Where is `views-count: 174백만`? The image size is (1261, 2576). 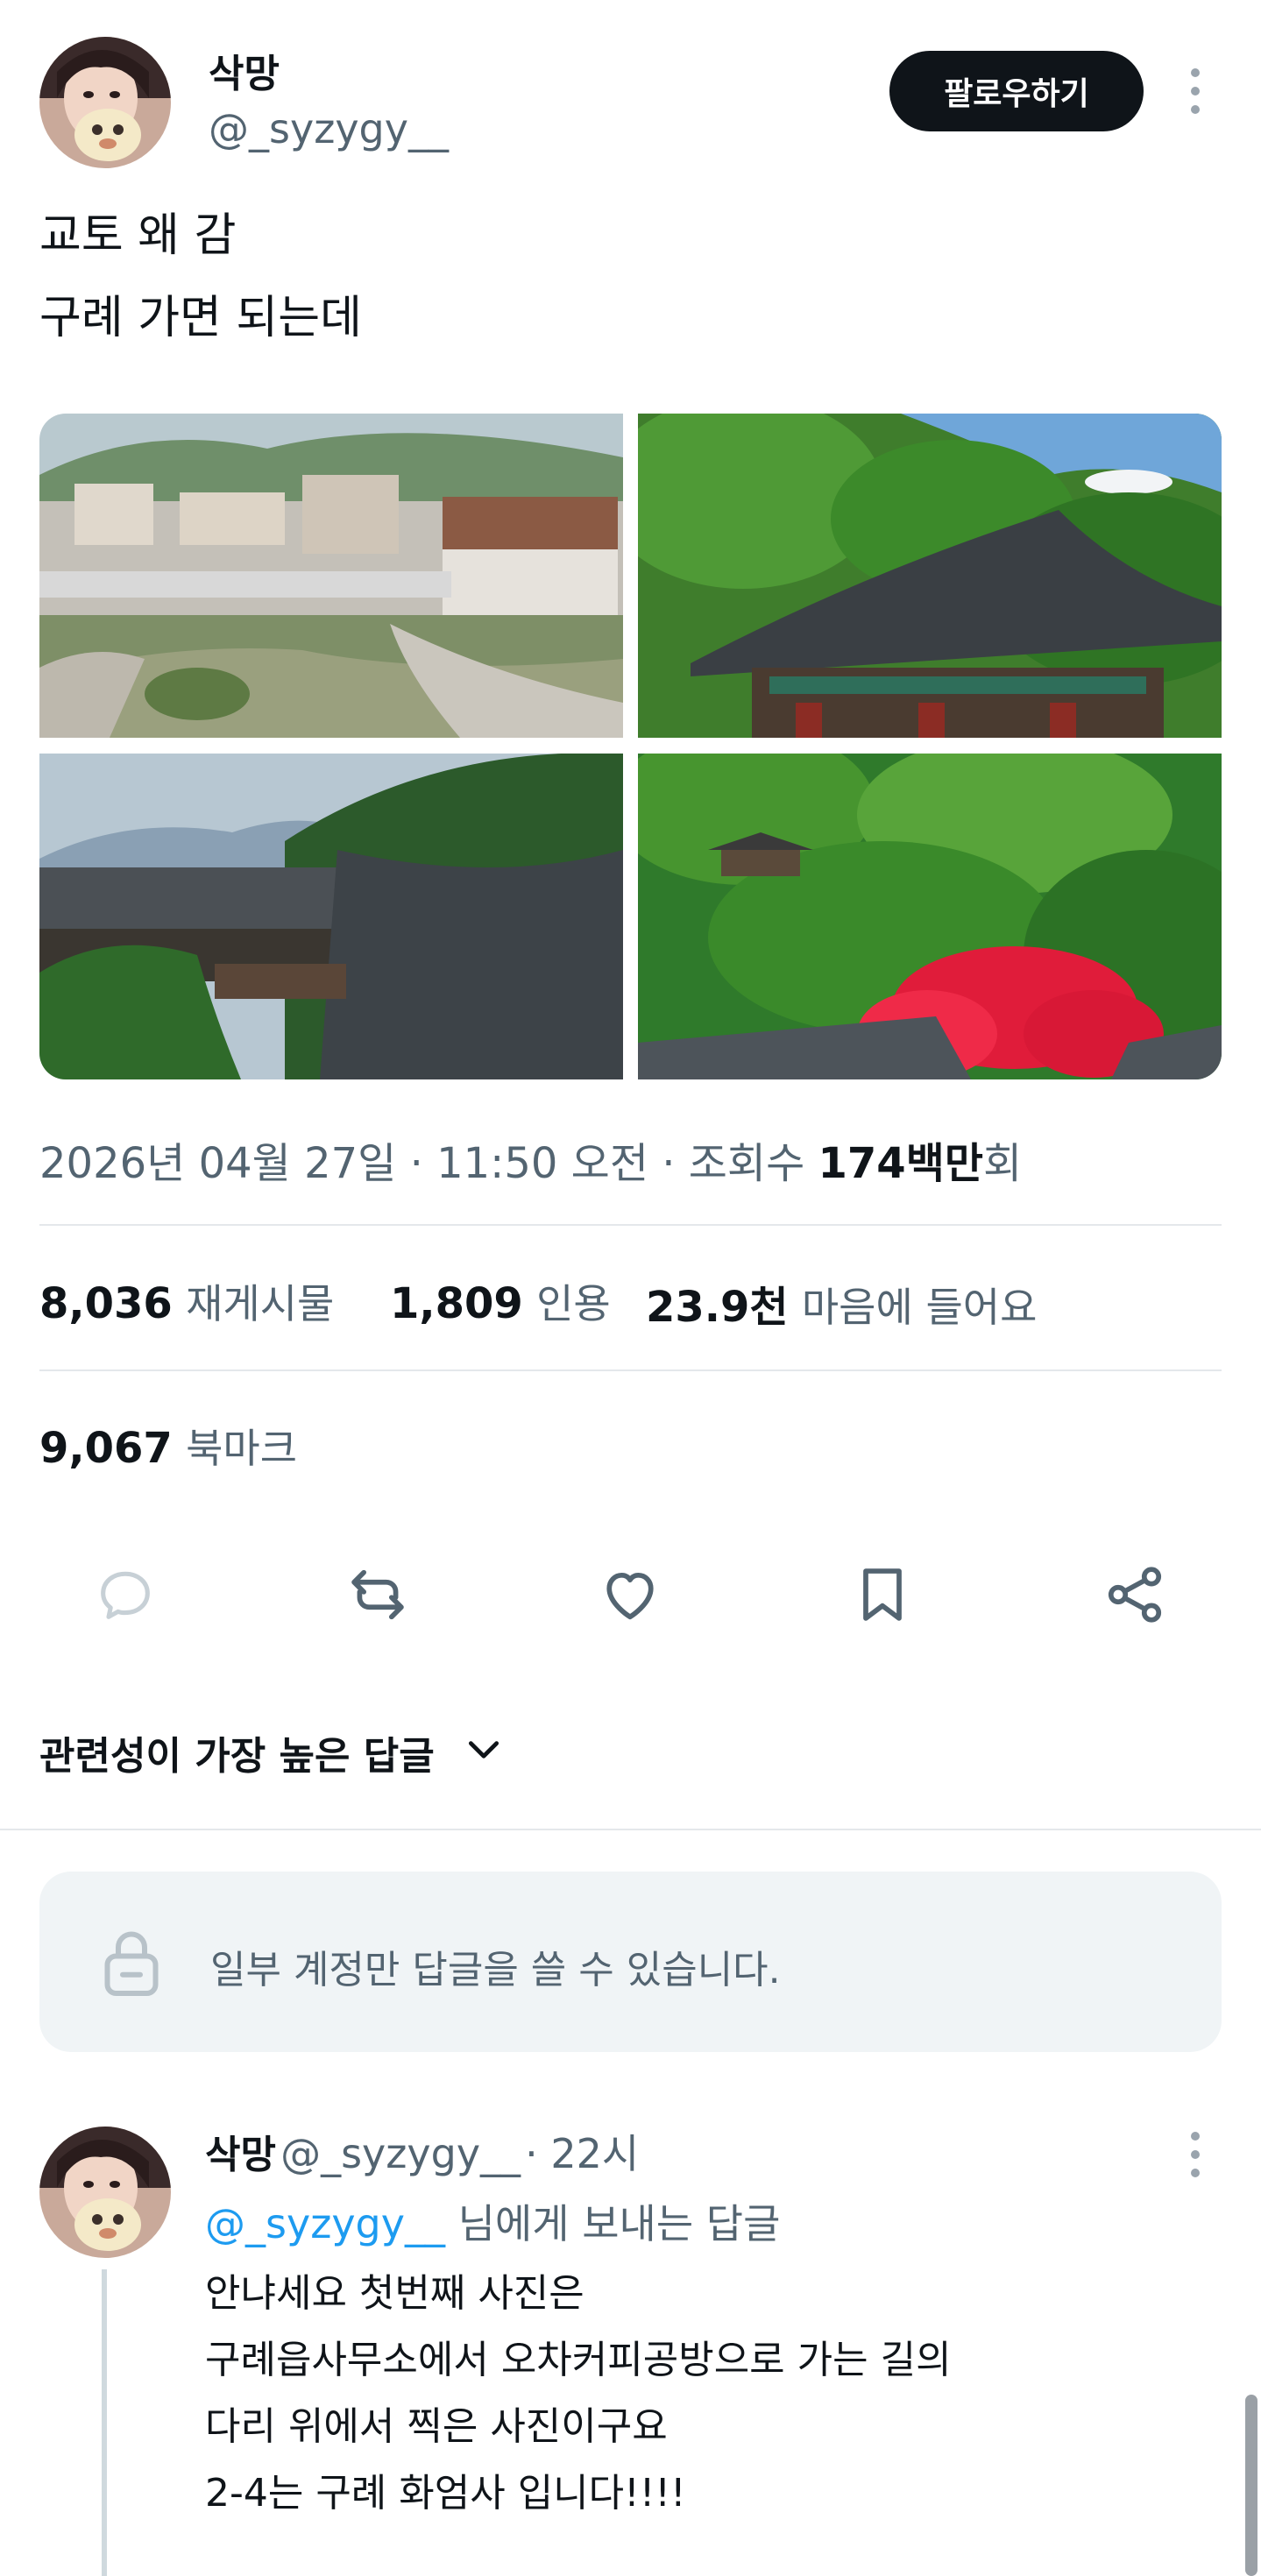 views-count: 174백만 is located at coordinates (901, 1163).